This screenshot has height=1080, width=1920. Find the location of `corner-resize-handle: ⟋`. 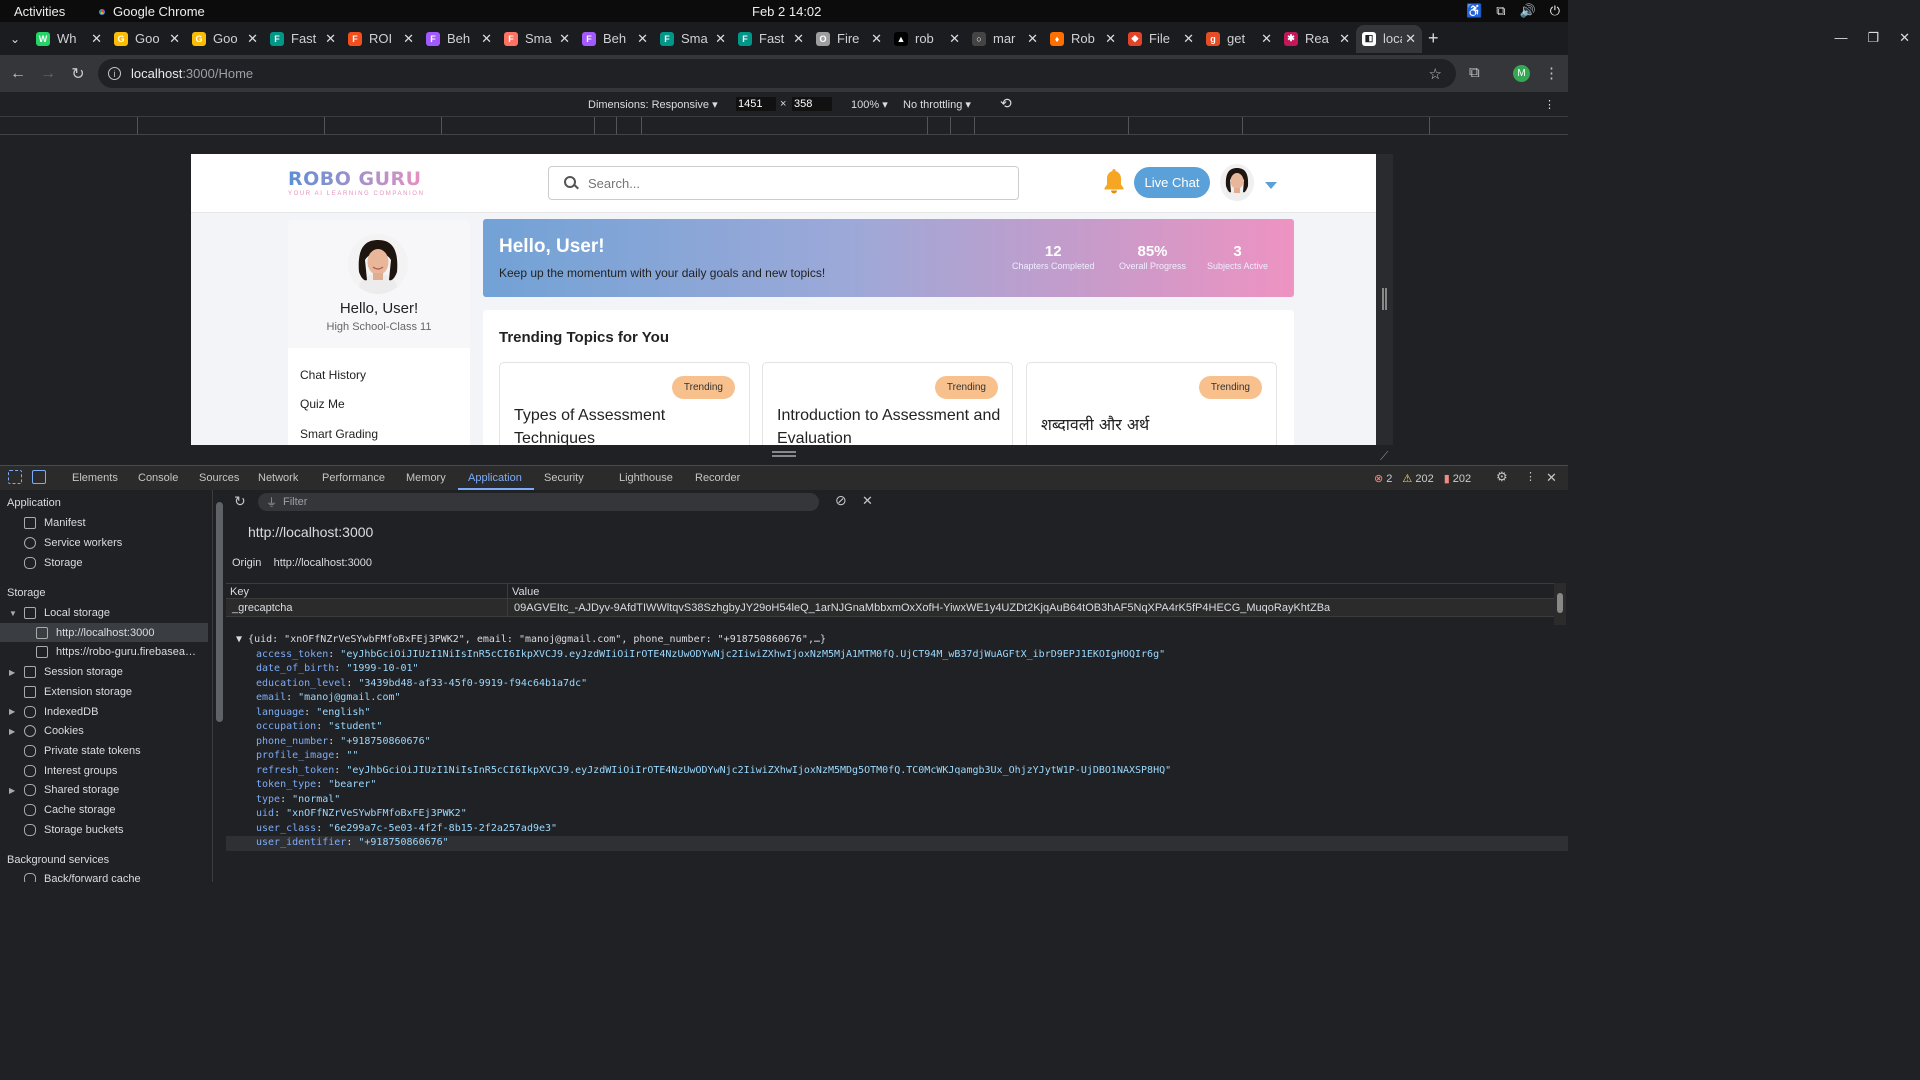

corner-resize-handle: ⟋ is located at coordinates (1384, 456).